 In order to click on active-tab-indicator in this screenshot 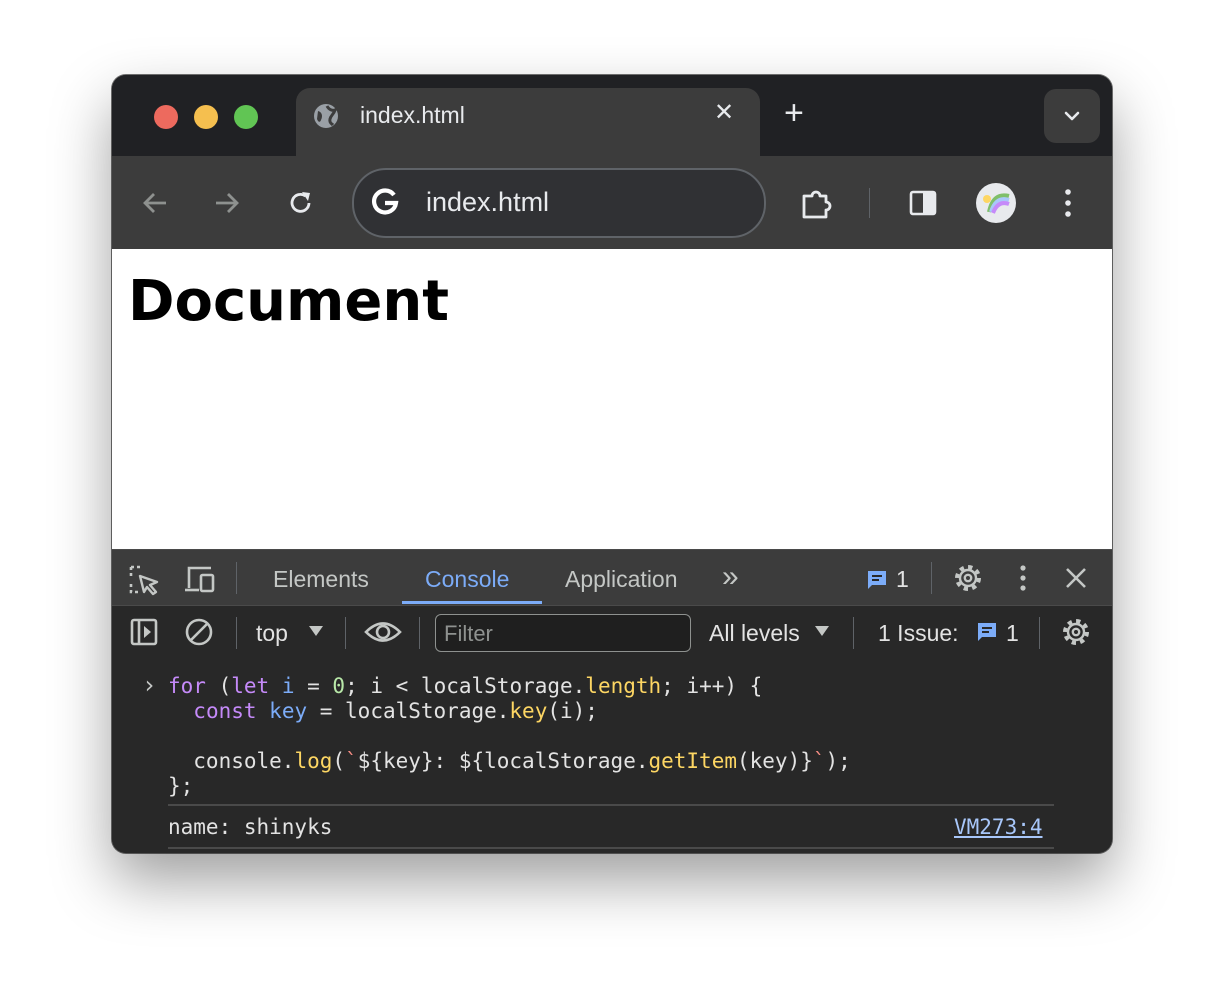, I will do `click(472, 602)`.